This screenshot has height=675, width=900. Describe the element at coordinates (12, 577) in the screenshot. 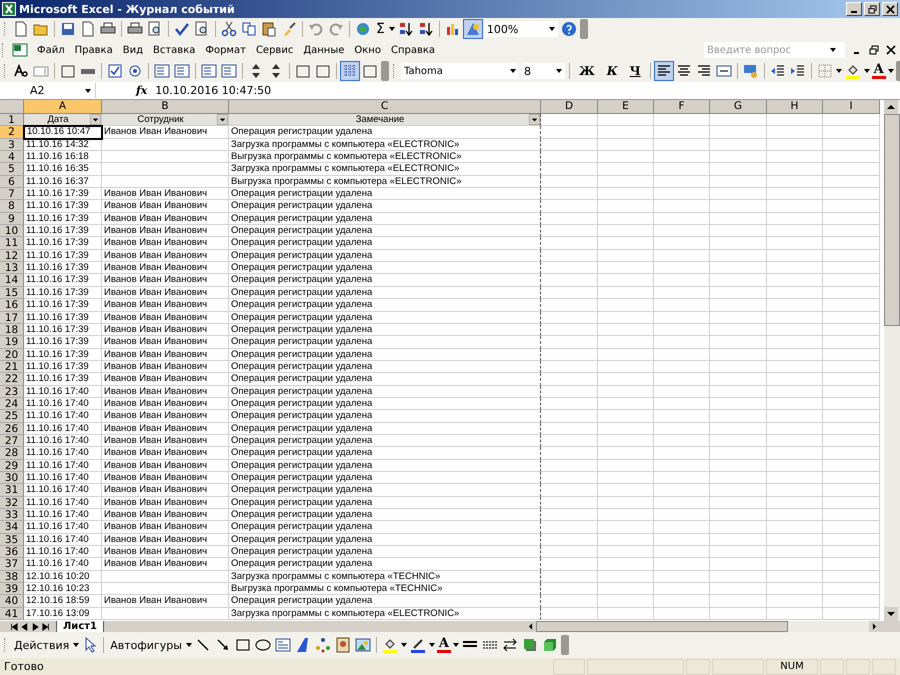

I see `row-header: 38` at that location.